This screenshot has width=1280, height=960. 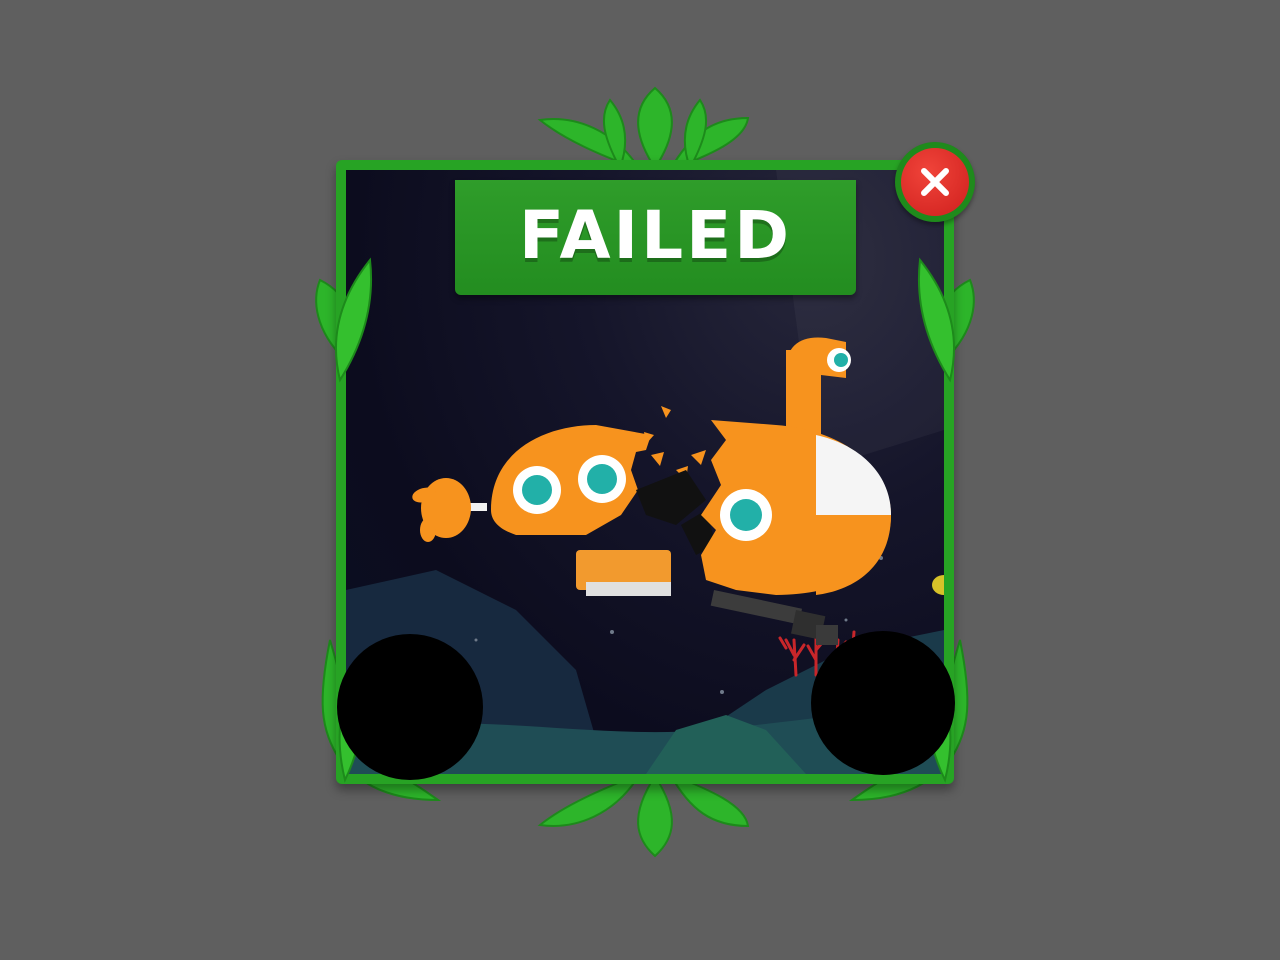 I want to click on redaction-marks, so click(x=646, y=705).